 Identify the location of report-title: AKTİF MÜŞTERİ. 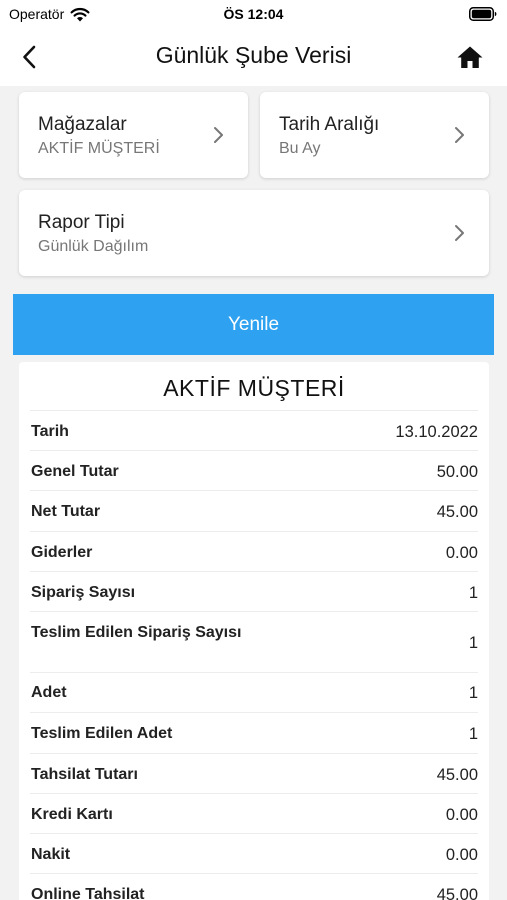
(254, 388).